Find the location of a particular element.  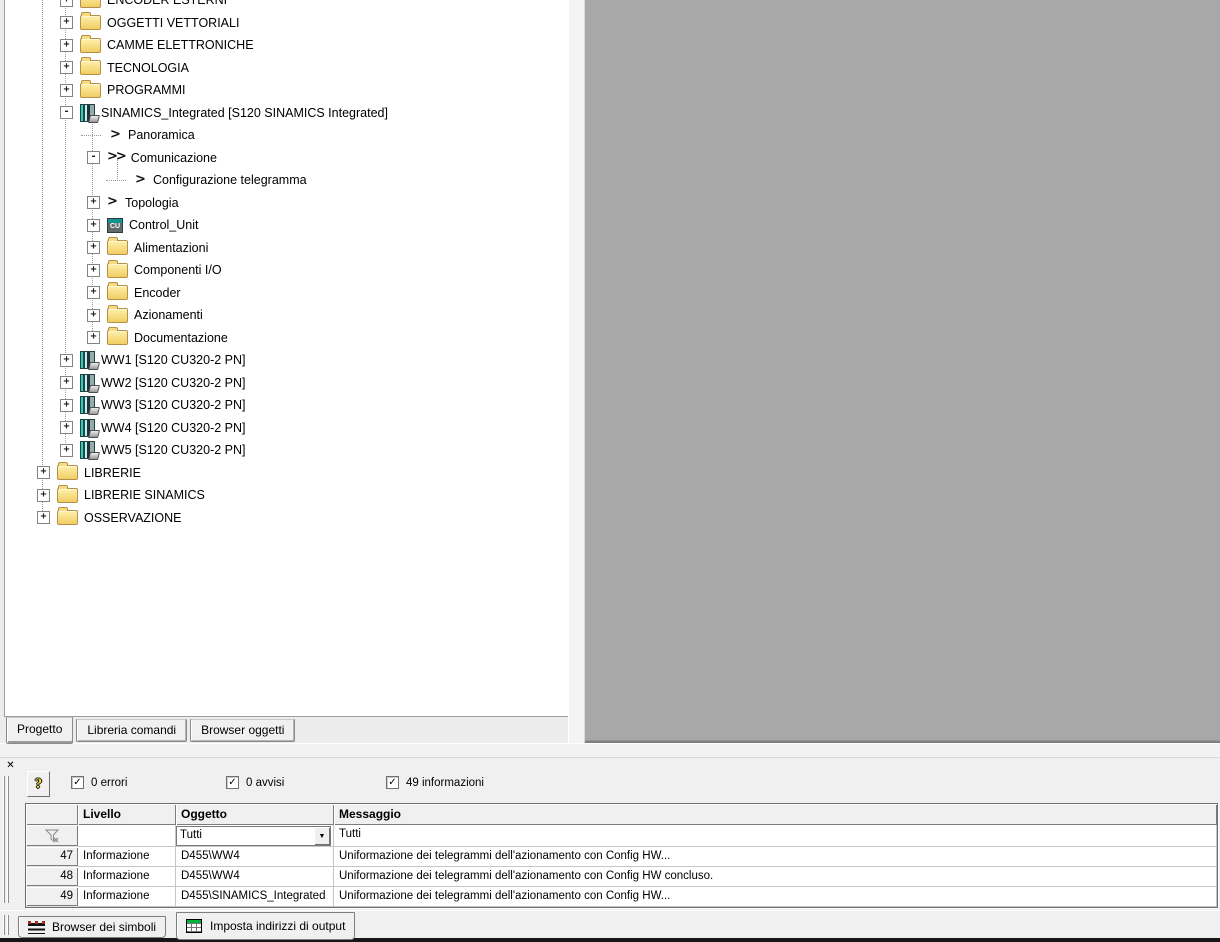

tree-item: Componenti I/O is located at coordinates (286, 270).